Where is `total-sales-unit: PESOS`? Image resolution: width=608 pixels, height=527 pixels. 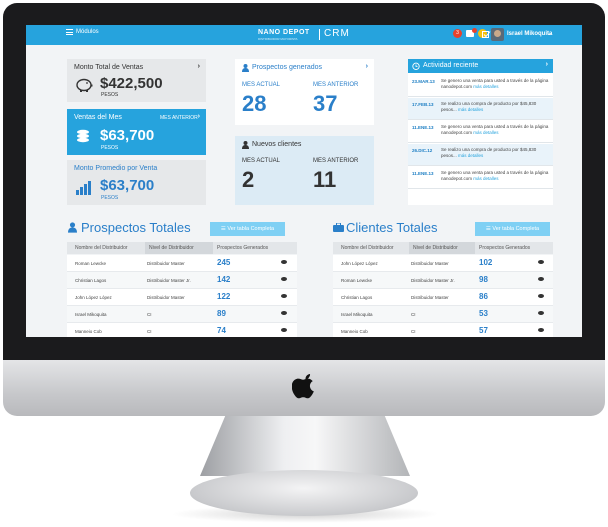 total-sales-unit: PESOS is located at coordinates (110, 95).